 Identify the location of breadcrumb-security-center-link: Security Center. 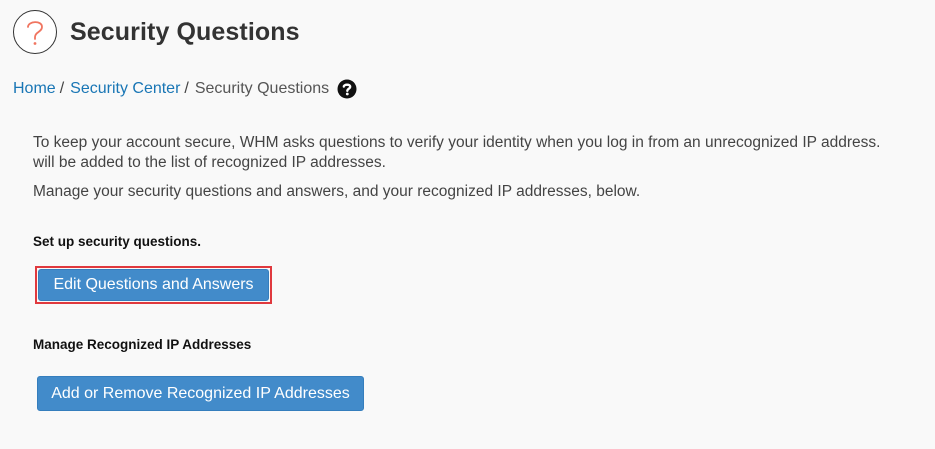
(125, 89).